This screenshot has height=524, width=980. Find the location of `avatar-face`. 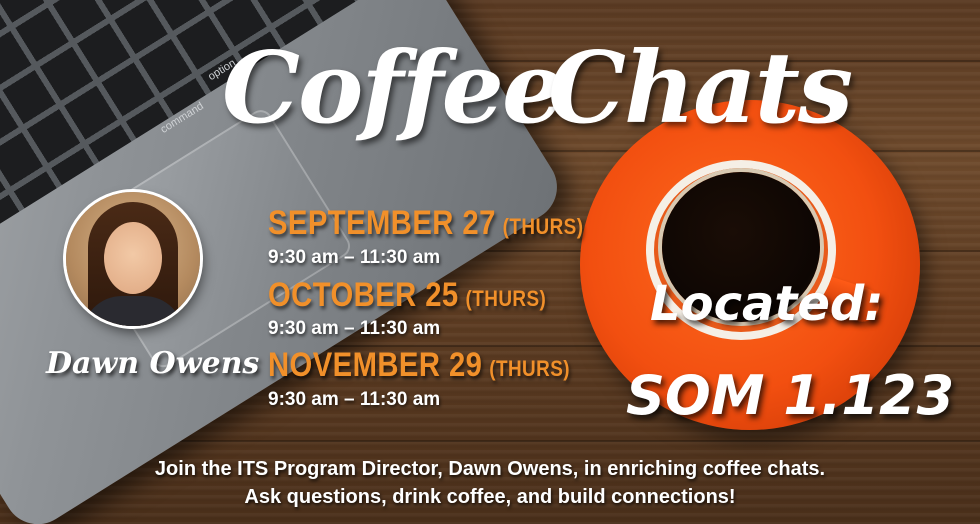

avatar-face is located at coordinates (133, 258).